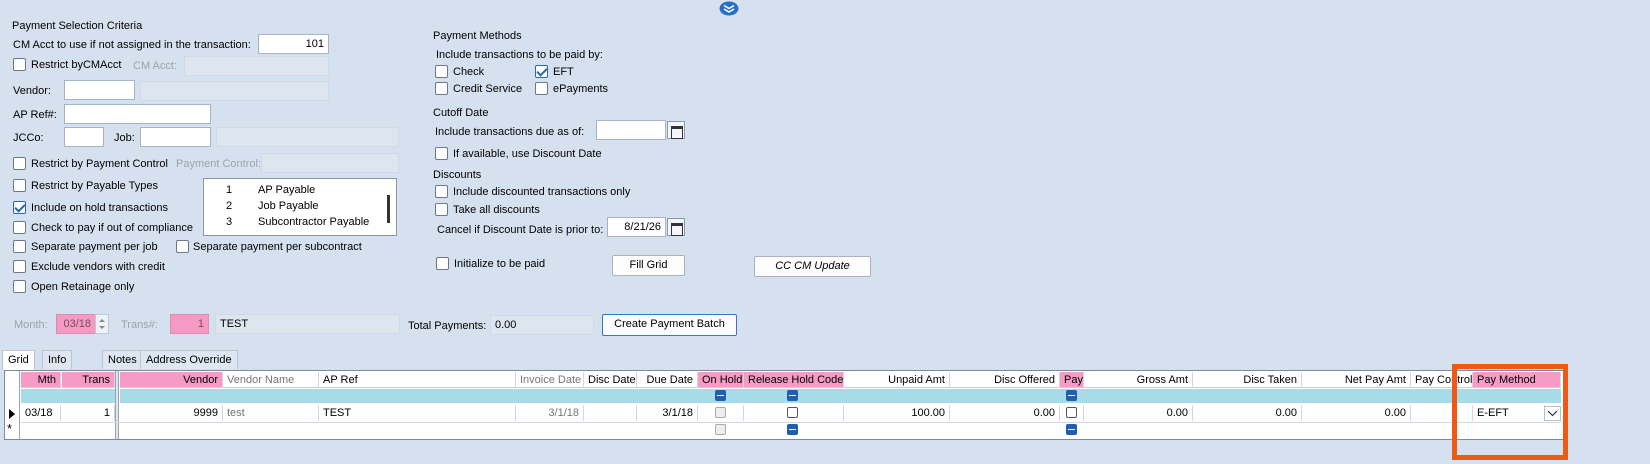 The width and height of the screenshot is (1650, 464). What do you see at coordinates (417, 413) in the screenshot?
I see `cell-ap-ref: TEST` at bounding box center [417, 413].